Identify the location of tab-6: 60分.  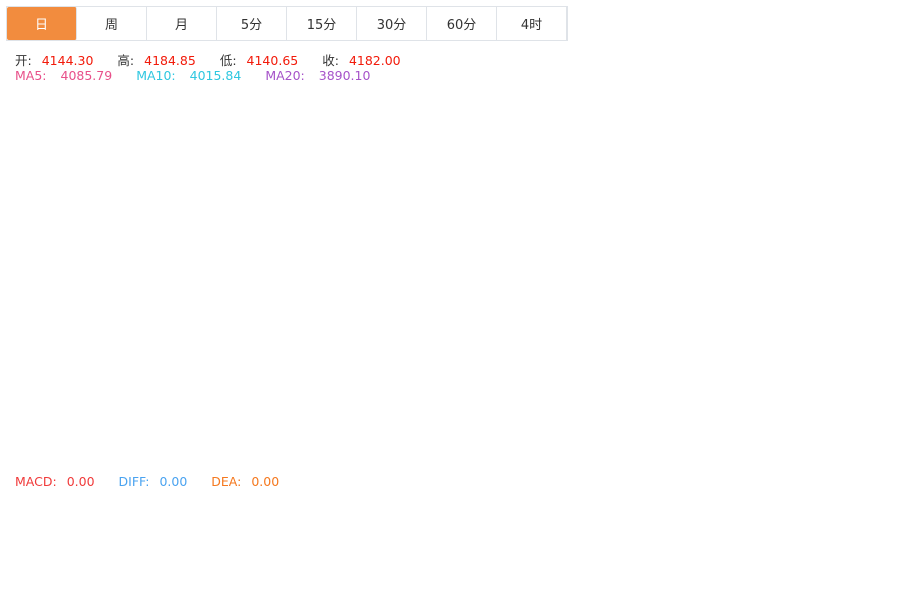
(462, 23).